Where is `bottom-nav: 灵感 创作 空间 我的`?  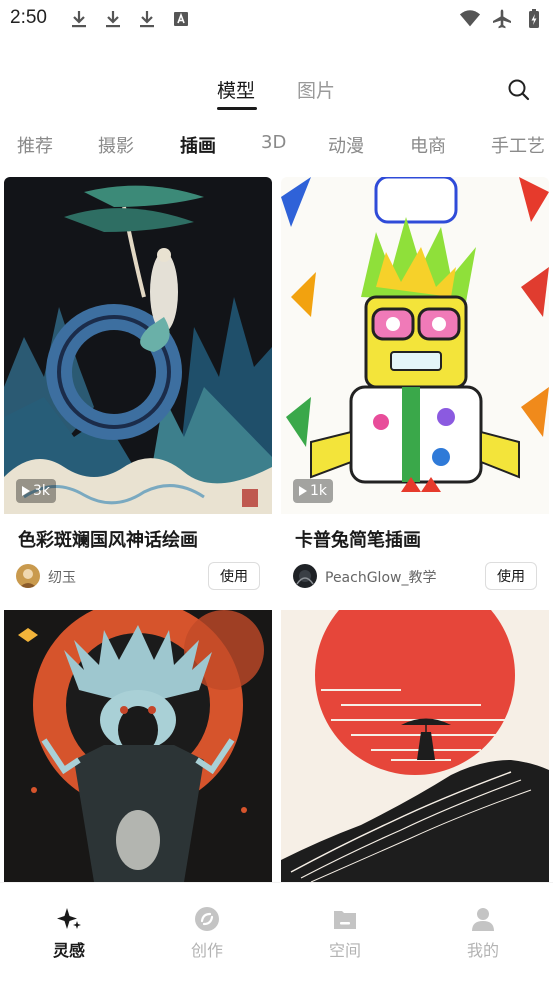 bottom-nav: 灵感 创作 空间 我的 is located at coordinates (276, 932).